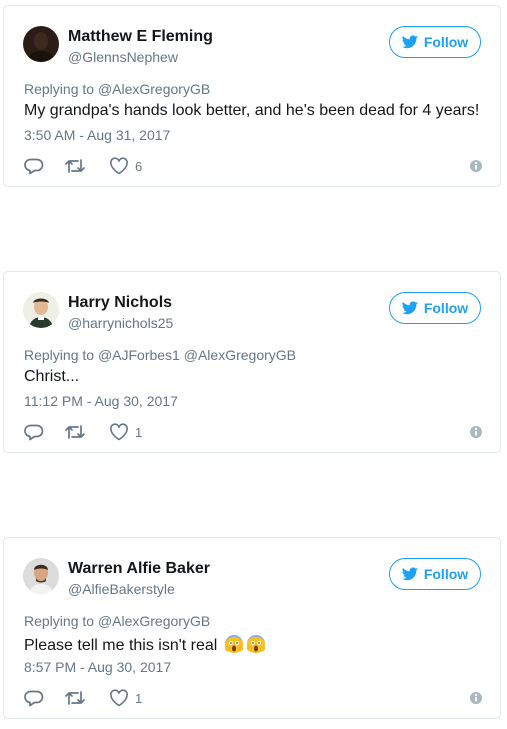 The width and height of the screenshot is (507, 729). Describe the element at coordinates (101, 401) in the screenshot. I see `tweet-timestamp: 11:12 PM - Aug 30, 2017` at that location.